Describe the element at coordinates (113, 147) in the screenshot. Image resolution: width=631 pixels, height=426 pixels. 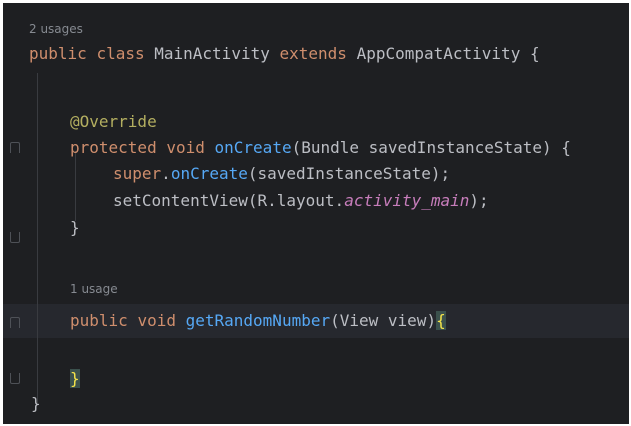
I see `keyword: protected` at that location.